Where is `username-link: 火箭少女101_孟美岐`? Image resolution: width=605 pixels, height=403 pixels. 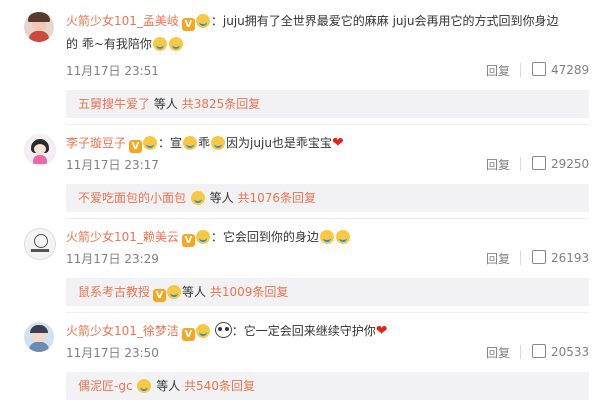
username-link: 火箭少女101_孟美岐 is located at coordinates (122, 21).